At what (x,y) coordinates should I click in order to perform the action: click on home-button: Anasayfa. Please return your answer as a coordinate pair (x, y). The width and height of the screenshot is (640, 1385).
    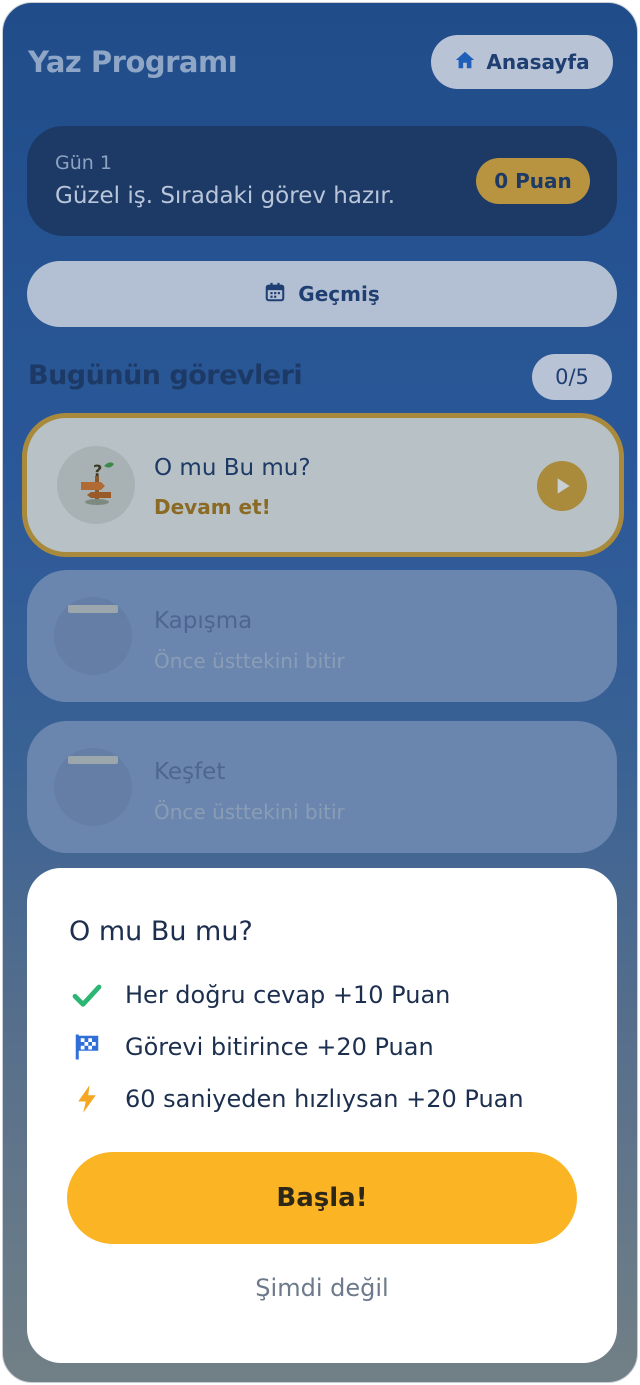
    Looking at the image, I should click on (522, 62).